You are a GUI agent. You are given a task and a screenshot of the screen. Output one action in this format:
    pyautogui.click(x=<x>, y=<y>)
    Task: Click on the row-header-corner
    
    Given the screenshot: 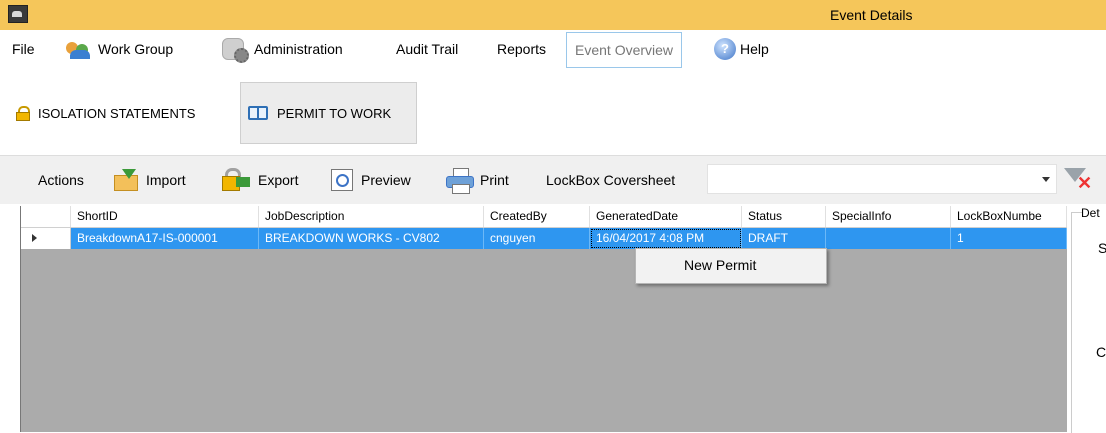 What is the action you would take?
    pyautogui.click(x=46, y=216)
    